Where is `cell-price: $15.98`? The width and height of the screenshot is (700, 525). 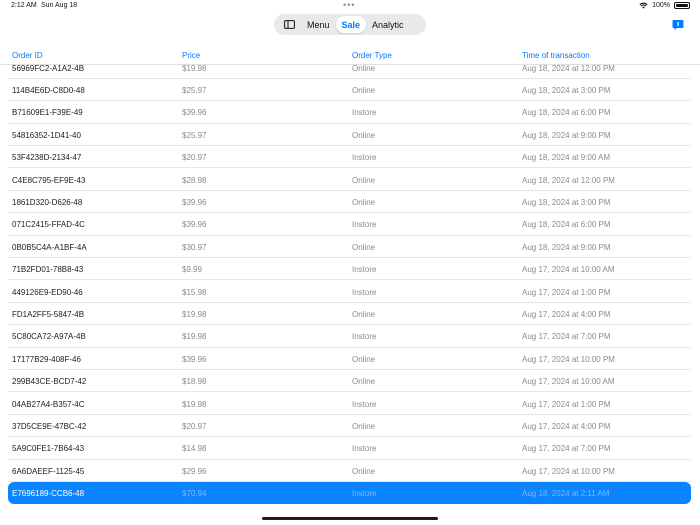 cell-price: $15.98 is located at coordinates (194, 292).